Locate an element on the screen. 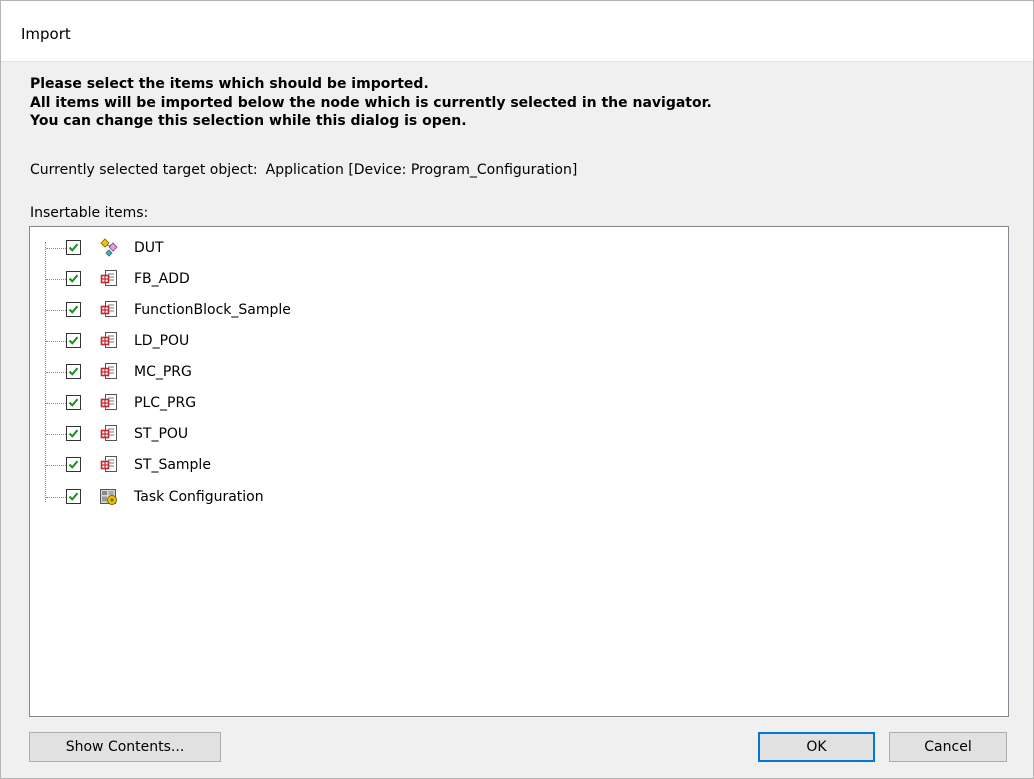 Image resolution: width=1034 pixels, height=779 pixels. task-configuration-icon is located at coordinates (108, 497).